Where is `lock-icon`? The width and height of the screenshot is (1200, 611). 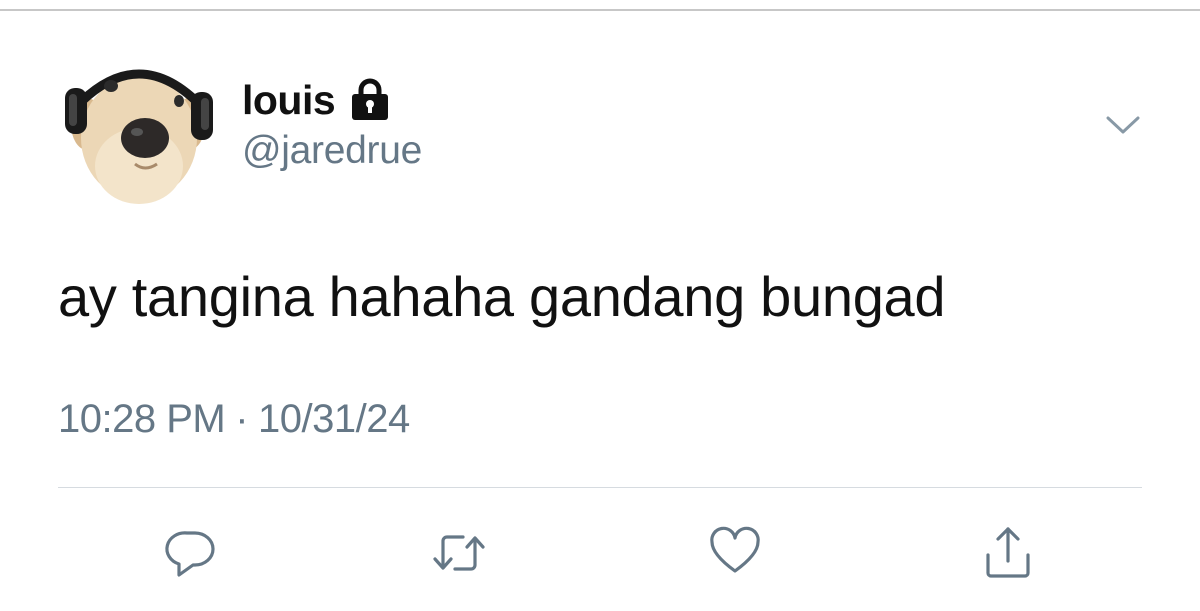
lock-icon is located at coordinates (370, 100).